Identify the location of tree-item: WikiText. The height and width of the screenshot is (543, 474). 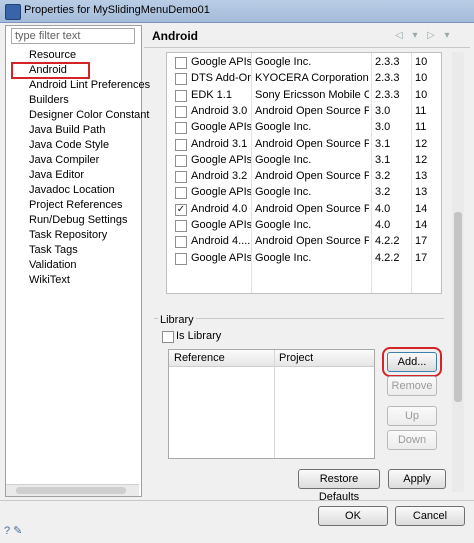
(81, 280).